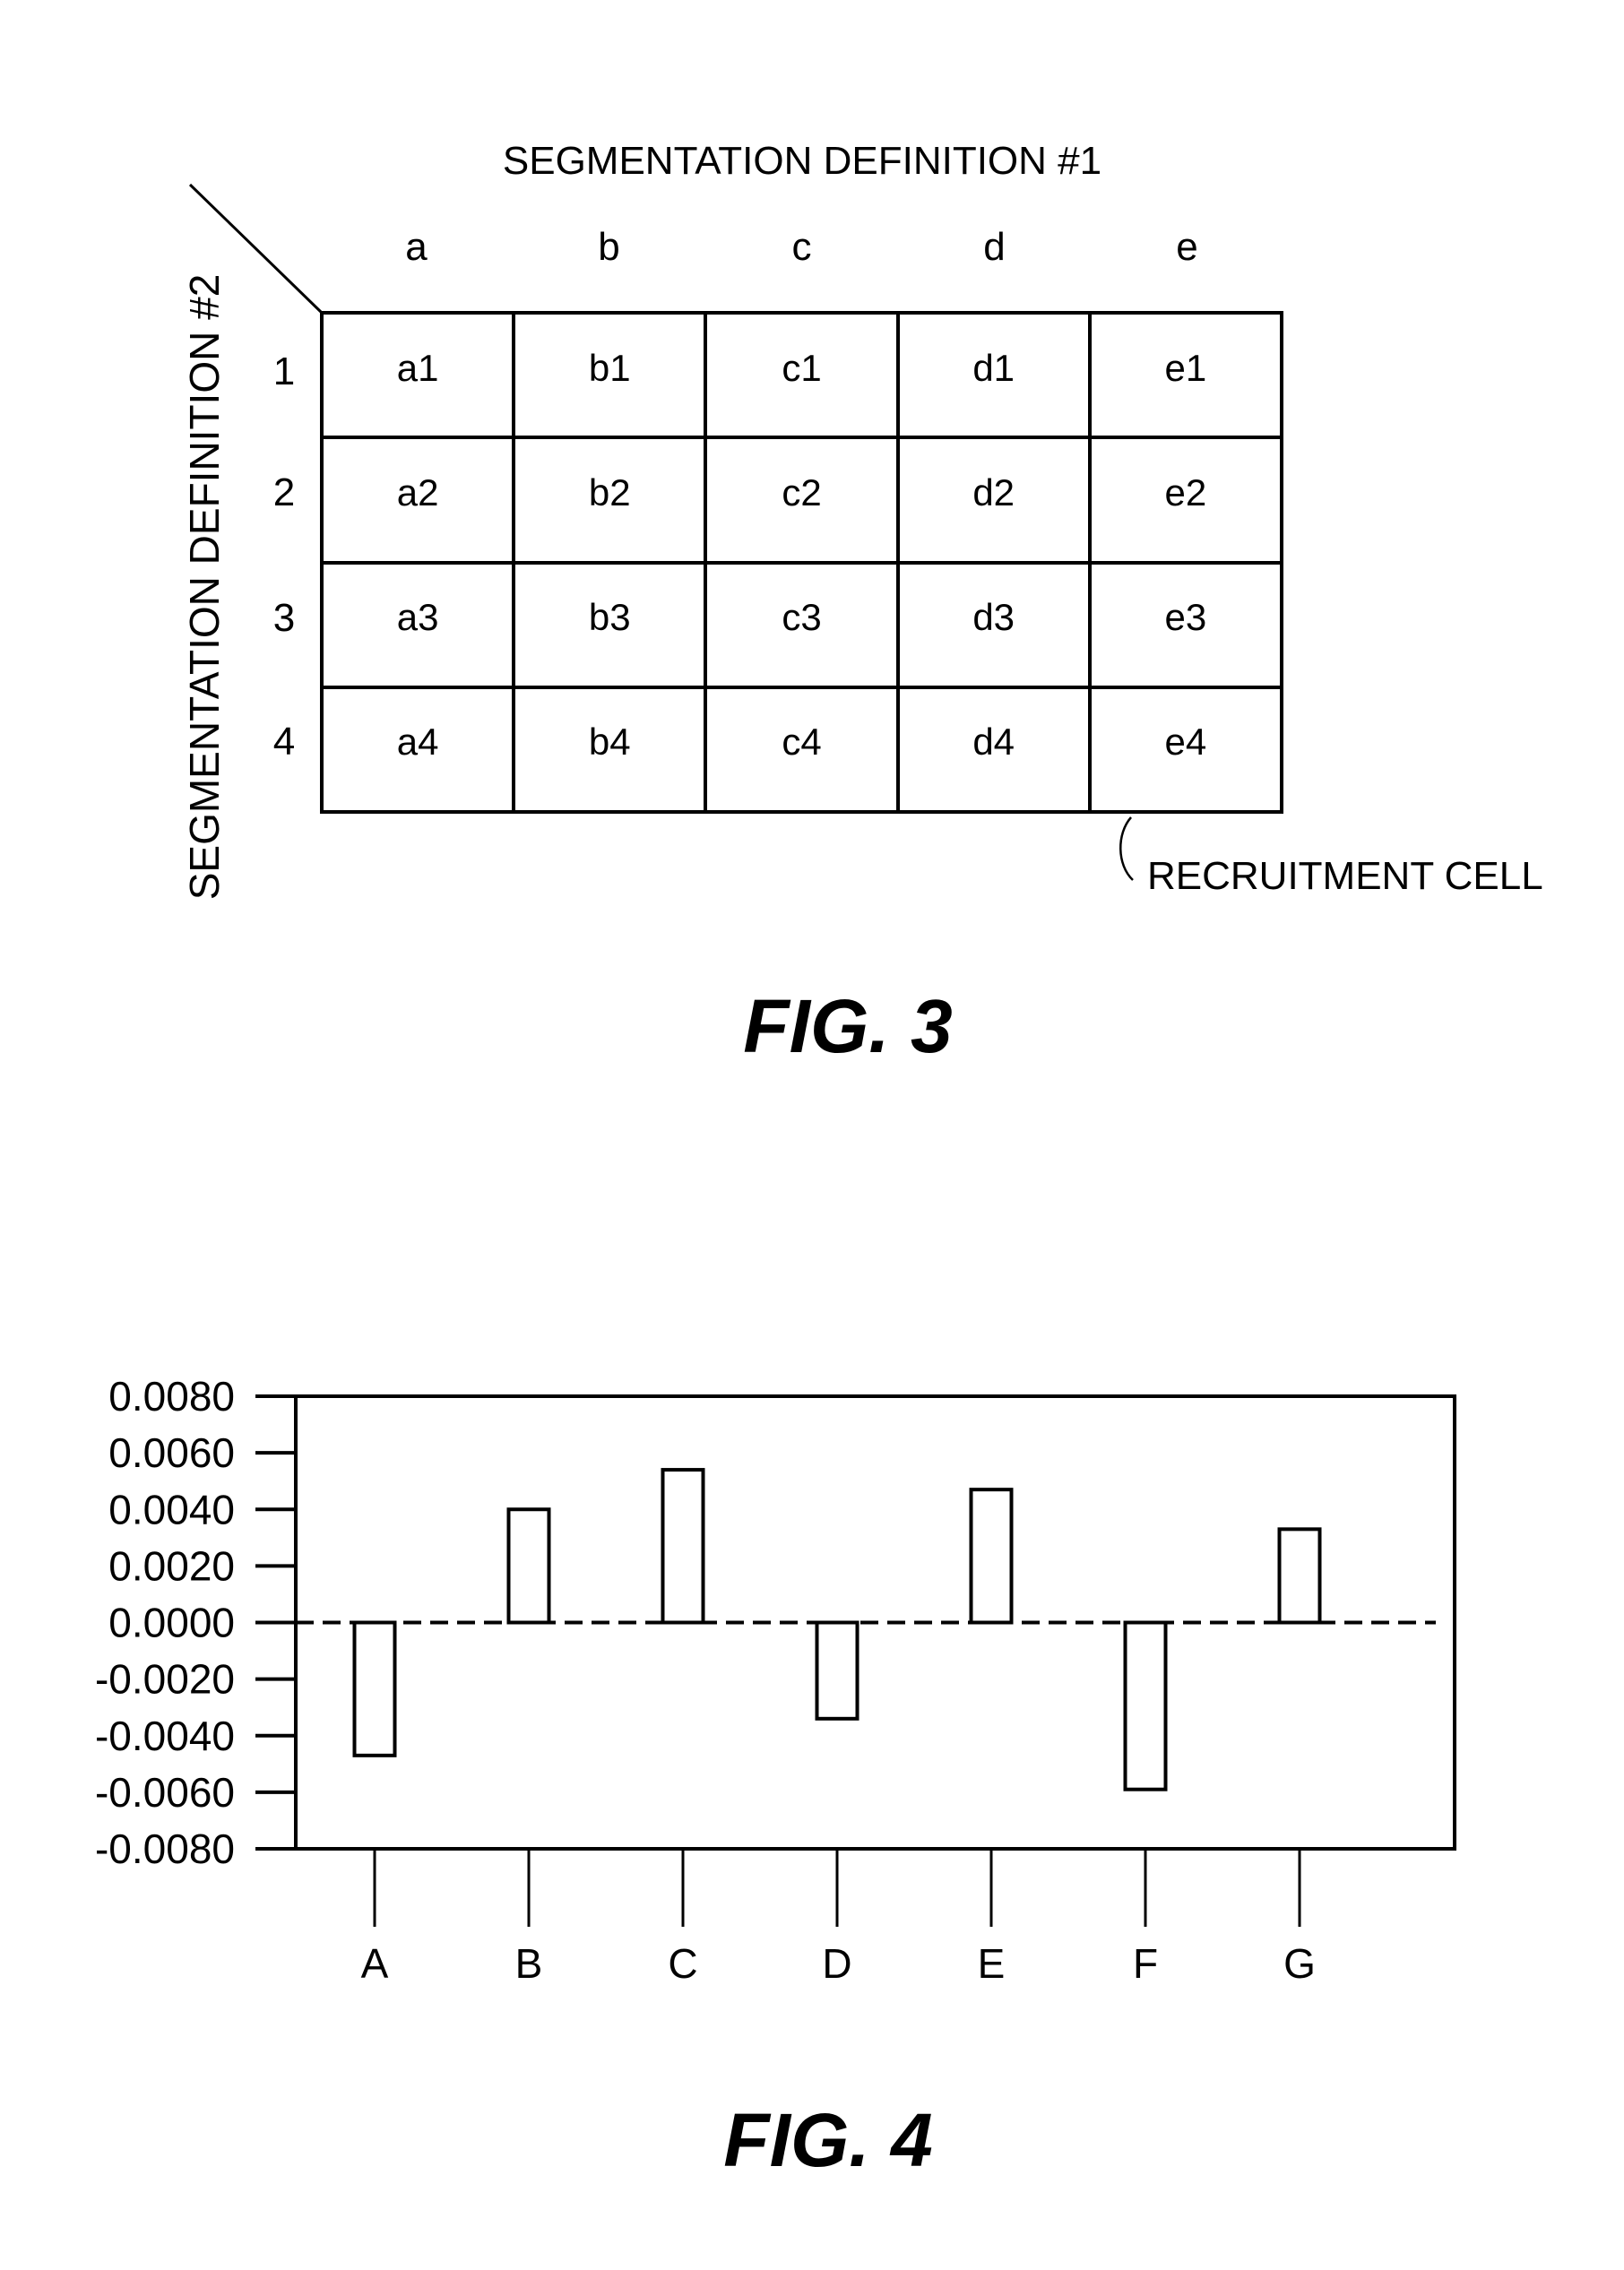 This screenshot has width=1624, height=2270. Describe the element at coordinates (528, 1566) in the screenshot. I see `bar-B` at that location.